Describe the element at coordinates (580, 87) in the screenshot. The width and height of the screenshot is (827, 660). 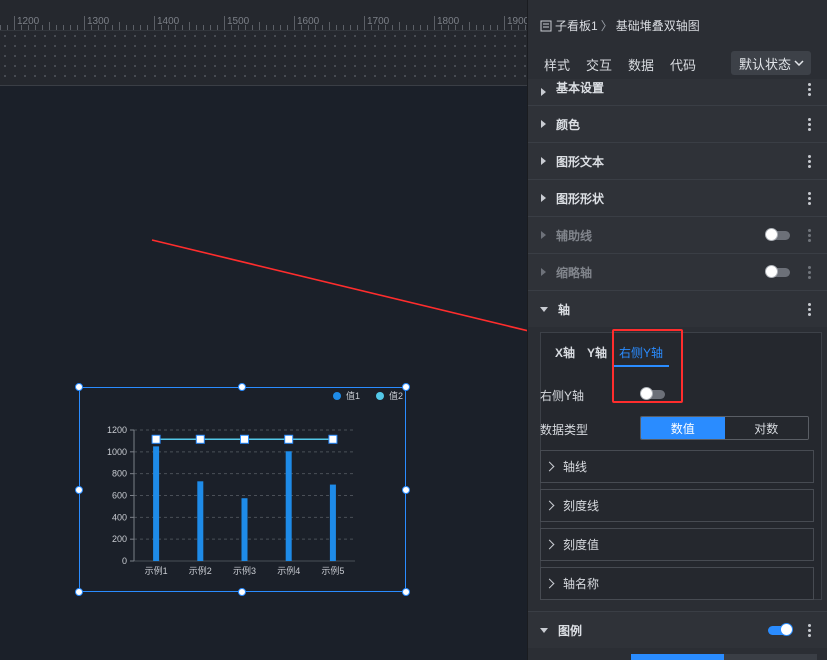
I see `section-title: 基本设置` at that location.